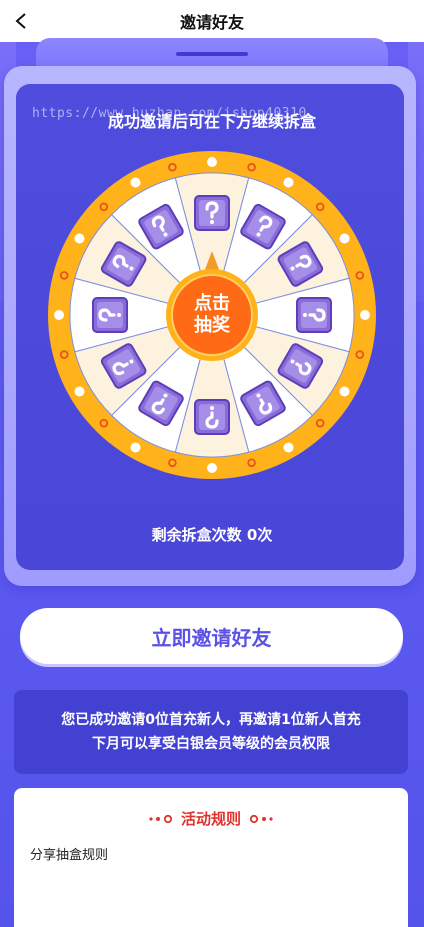  What do you see at coordinates (161, 818) in the screenshot?
I see `decor-dots-left-icon` at bounding box center [161, 818].